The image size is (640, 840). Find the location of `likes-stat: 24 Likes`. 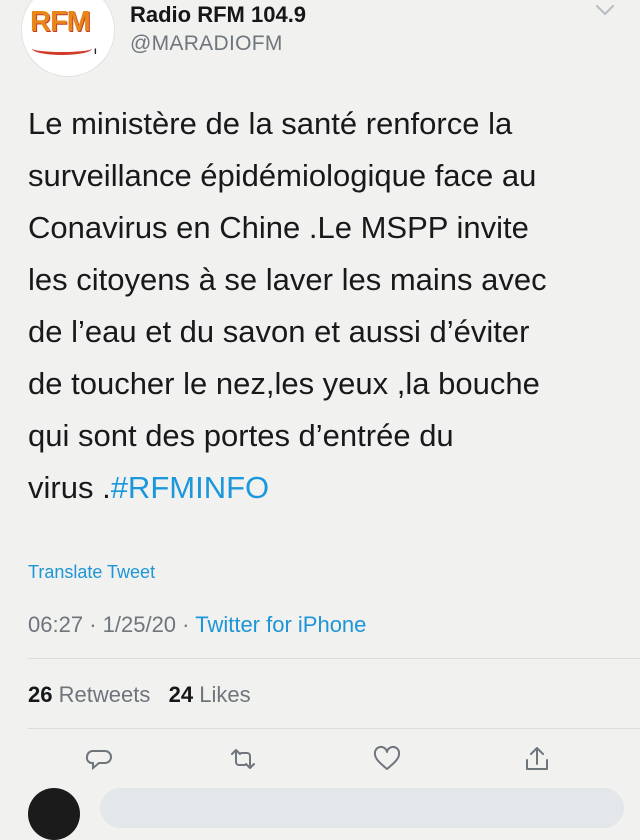

likes-stat: 24 Likes is located at coordinates (210, 694).